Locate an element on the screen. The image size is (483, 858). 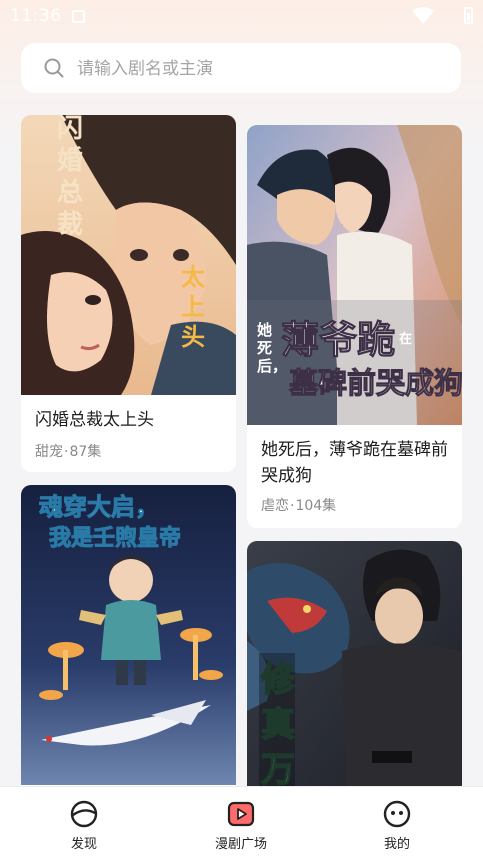
svg-text: 太 is located at coordinates (193, 276).